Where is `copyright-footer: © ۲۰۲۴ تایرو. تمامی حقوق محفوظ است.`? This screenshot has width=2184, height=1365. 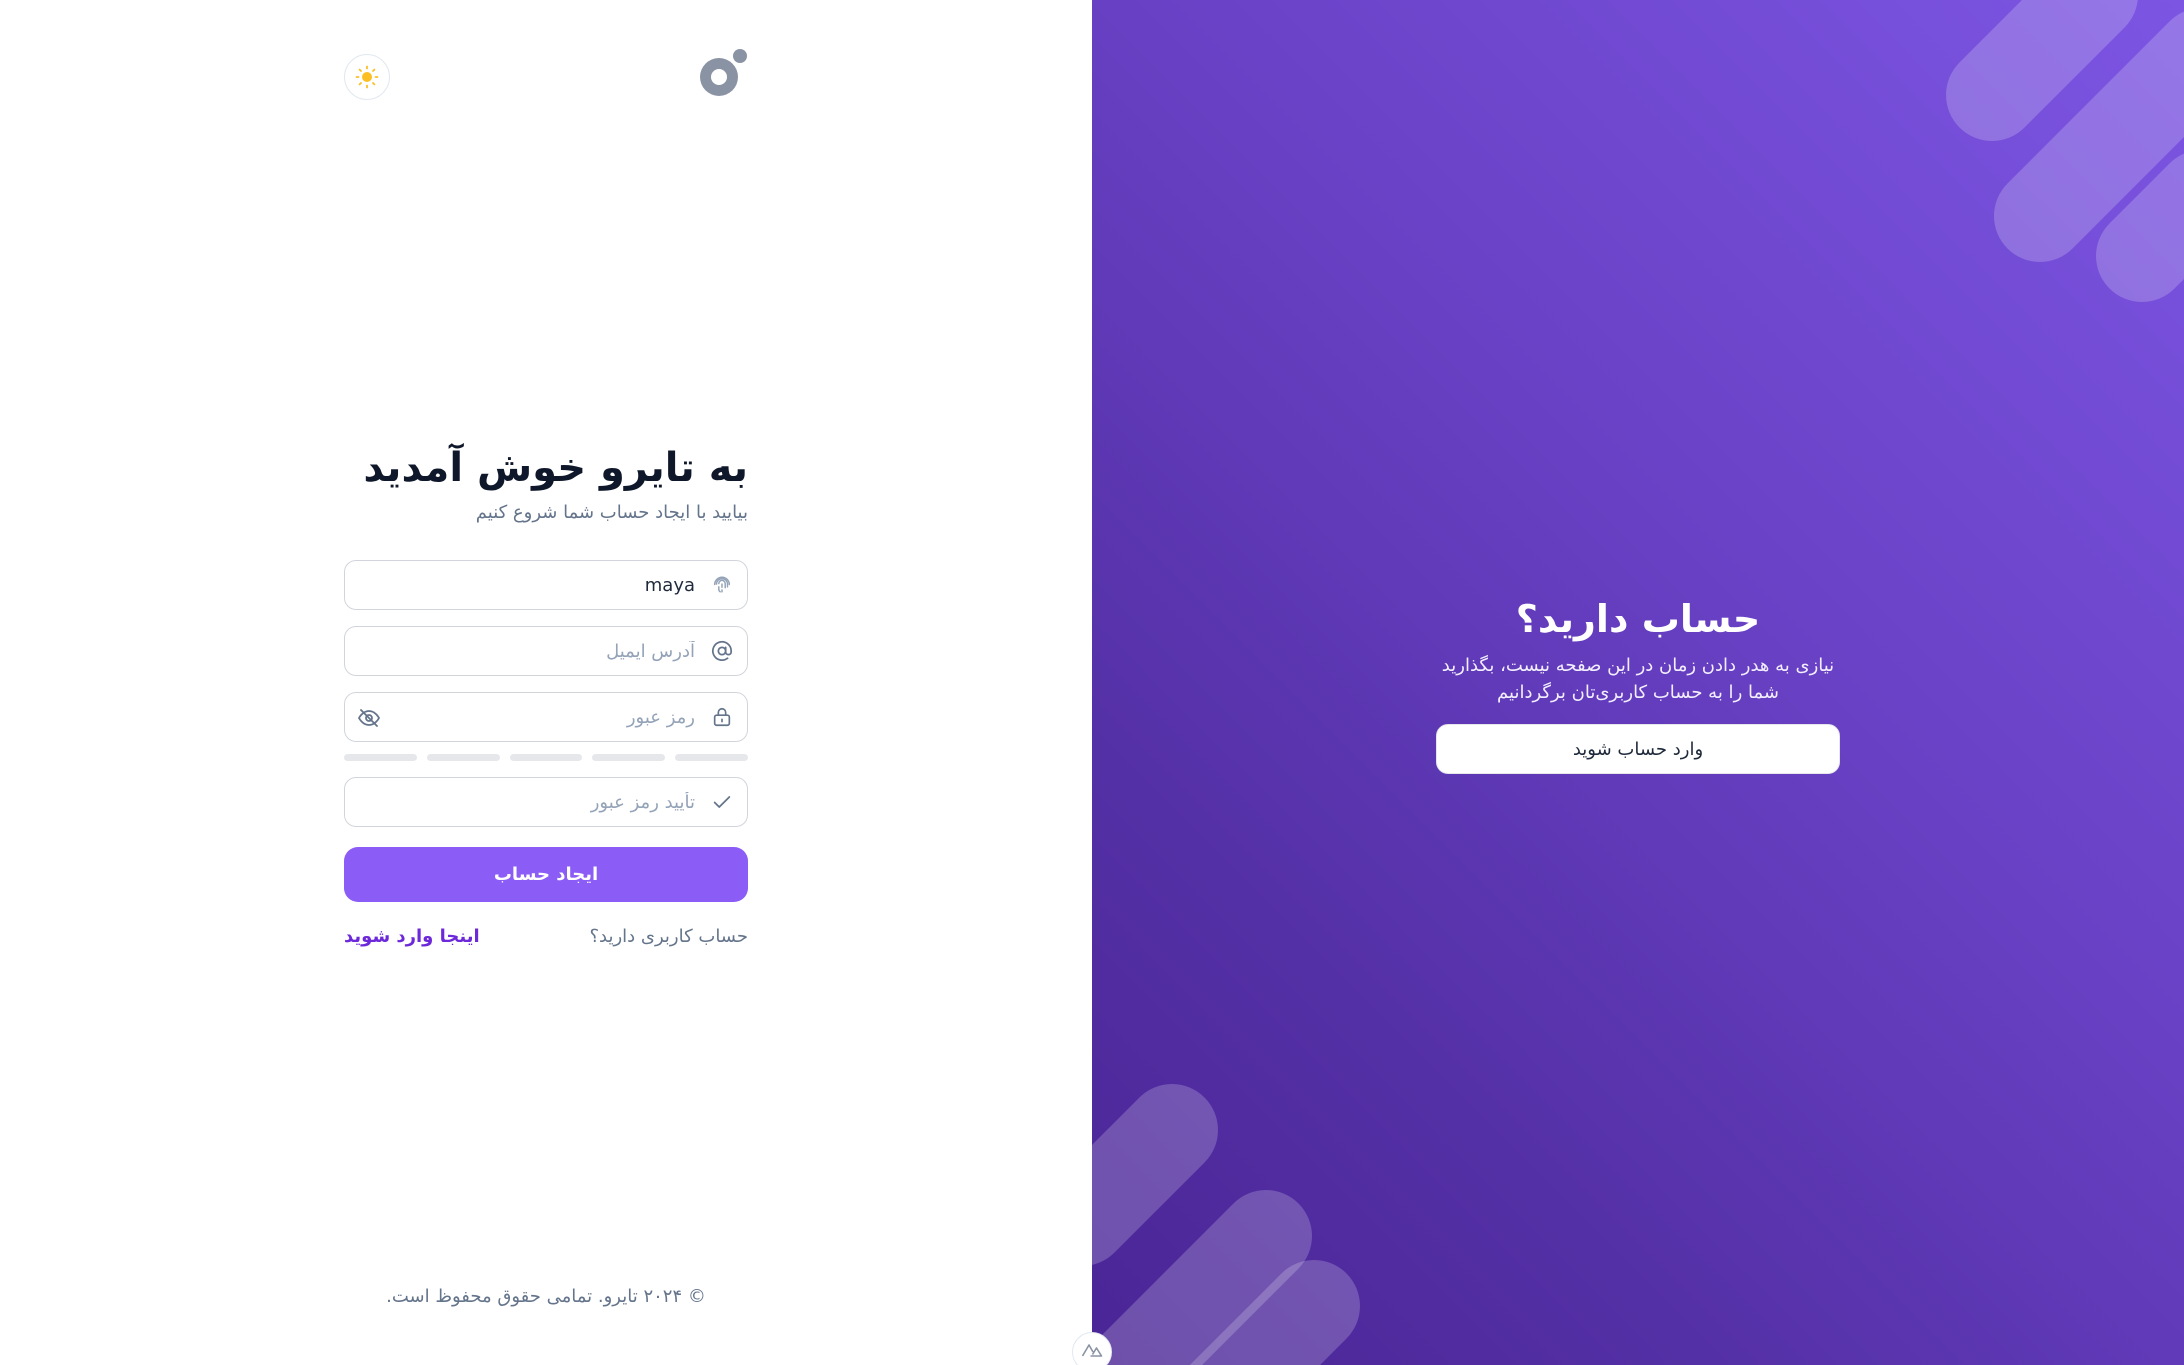
copyright-footer: © ۲۰۲۴ تایرو. تمامی حقوق محفوظ است. is located at coordinates (546, 1296).